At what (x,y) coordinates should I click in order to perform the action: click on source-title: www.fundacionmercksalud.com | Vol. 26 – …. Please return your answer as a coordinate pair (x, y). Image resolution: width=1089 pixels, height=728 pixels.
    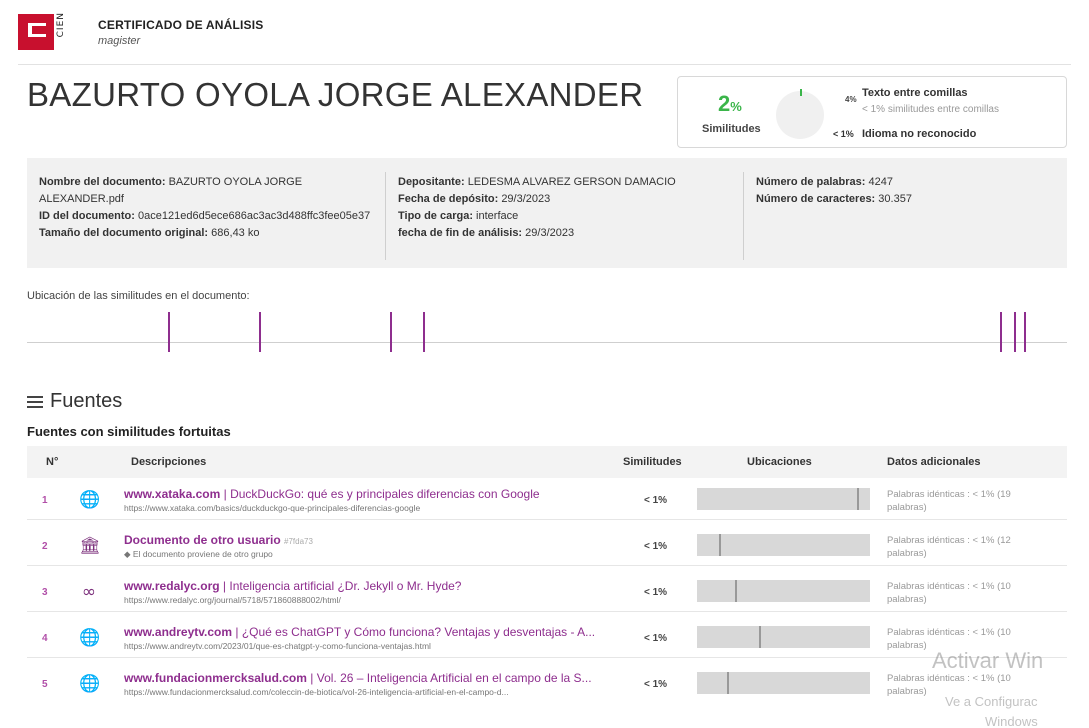
    Looking at the image, I should click on (358, 678).